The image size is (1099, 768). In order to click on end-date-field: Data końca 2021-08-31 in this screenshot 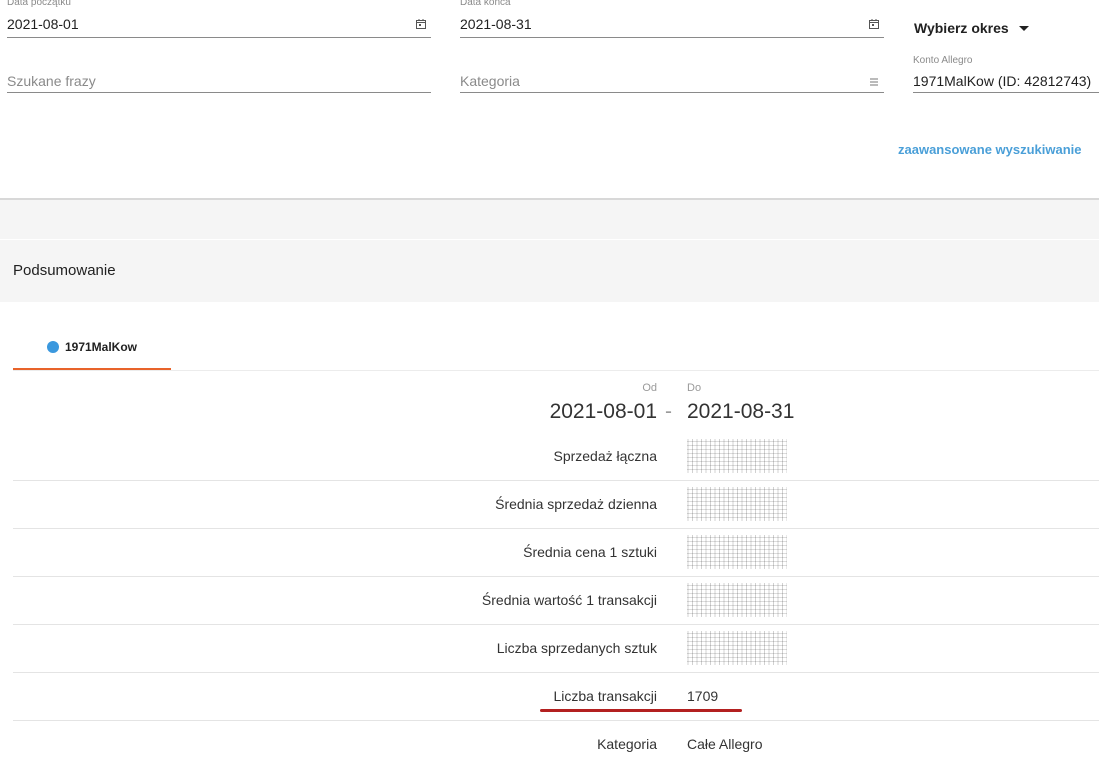, I will do `click(672, 19)`.